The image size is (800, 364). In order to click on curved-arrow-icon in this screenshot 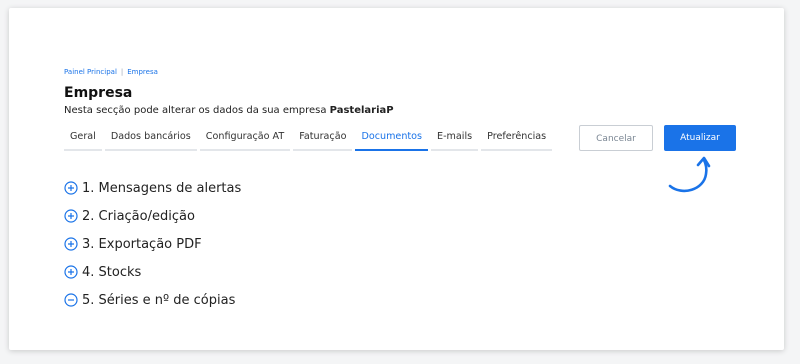, I will do `click(689, 174)`.